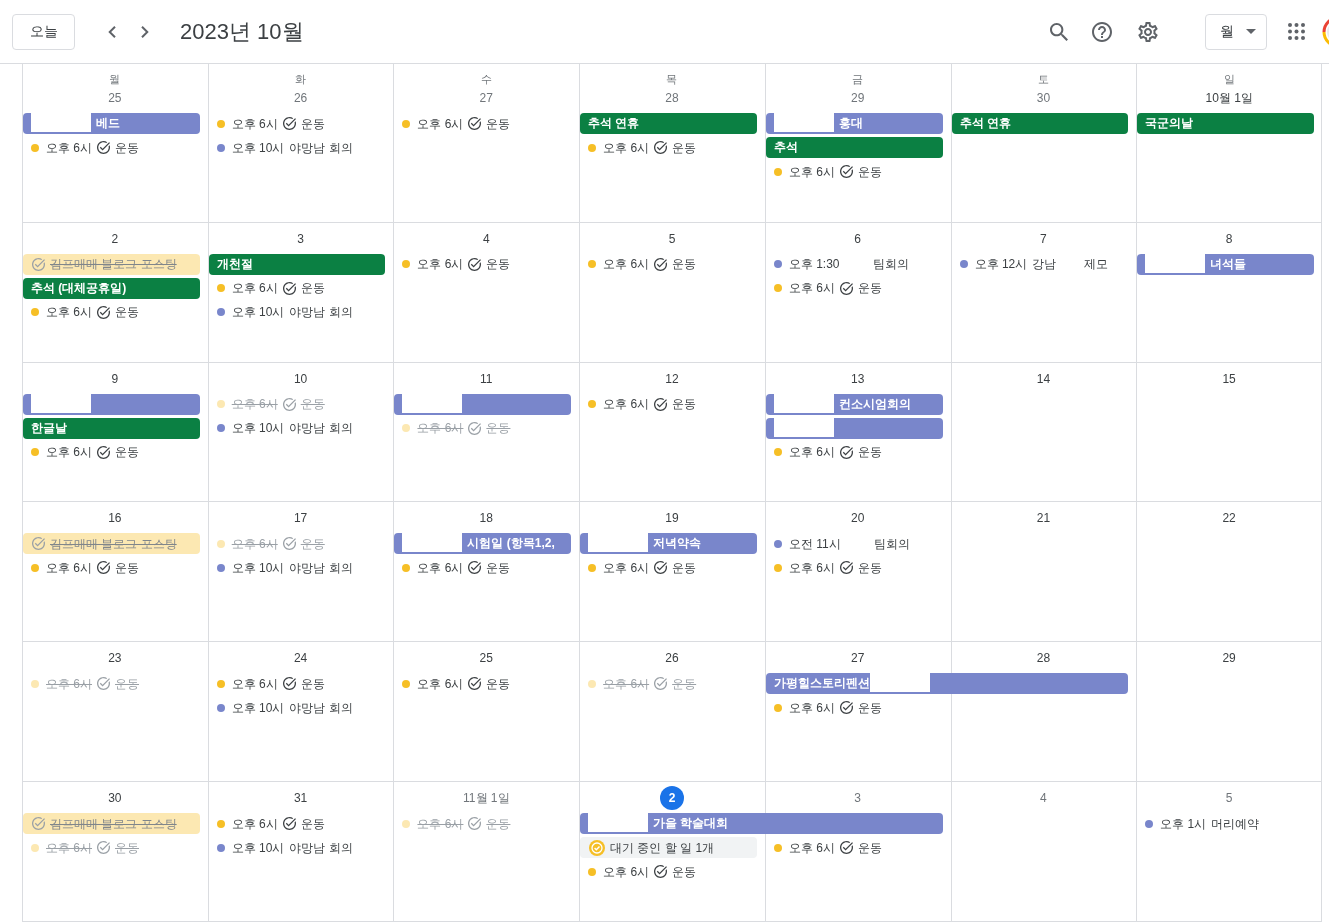 The height and width of the screenshot is (922, 1329). Describe the element at coordinates (1225, 123) in the screenshot. I see `event-chip: 국군의날` at that location.